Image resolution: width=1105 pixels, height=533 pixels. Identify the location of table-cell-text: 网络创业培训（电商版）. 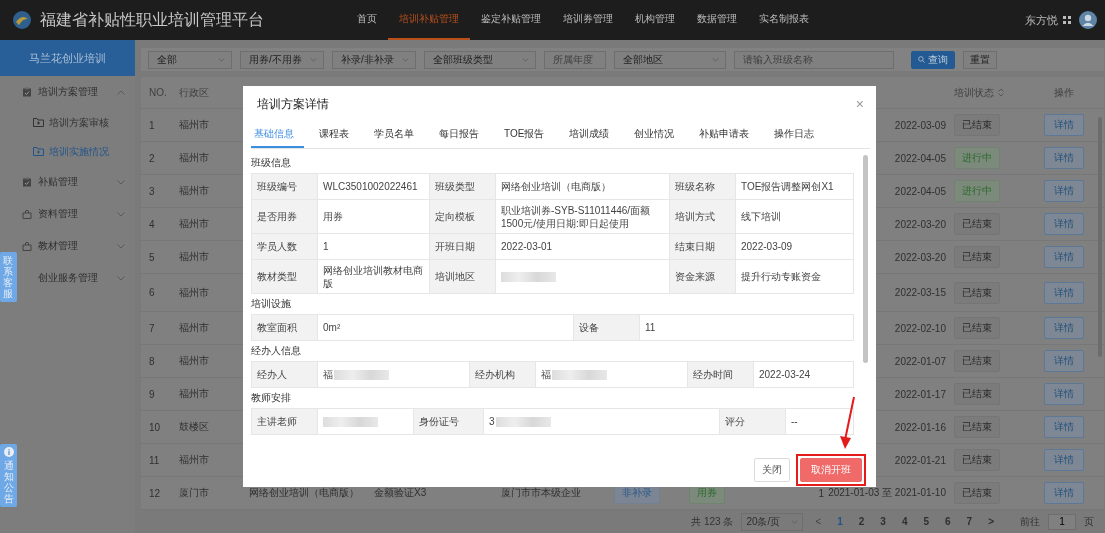
(304, 493).